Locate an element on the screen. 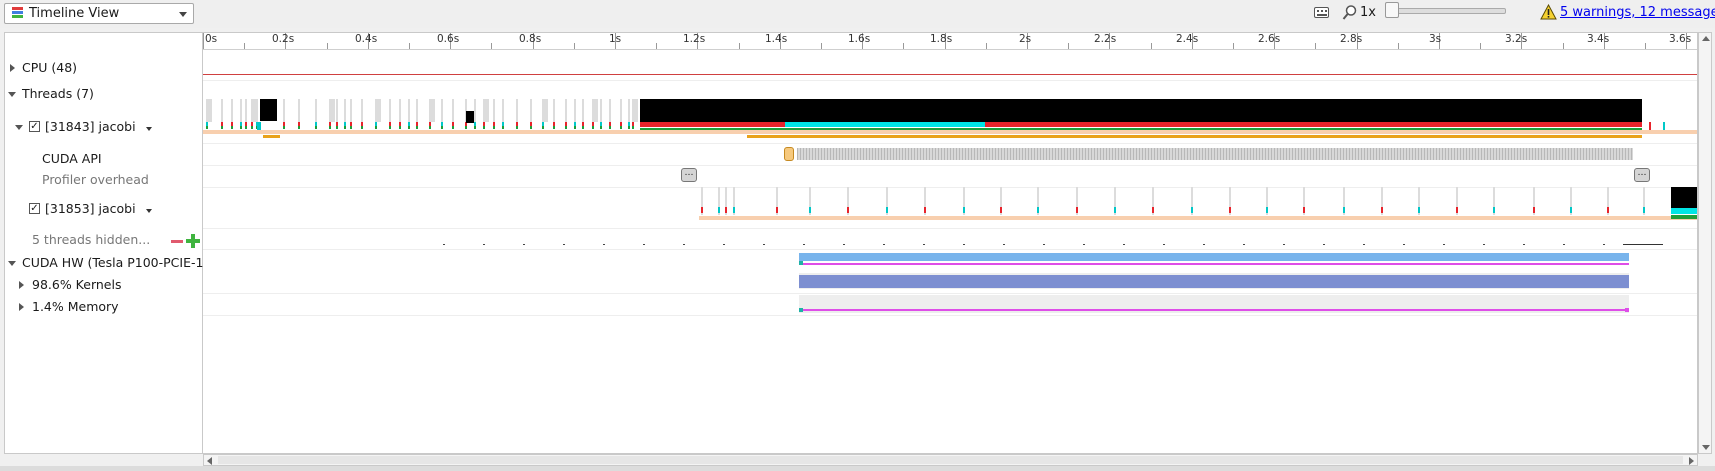 This screenshot has height=471, width=1715. warnings-link: 5 warnings, 12 messages is located at coordinates (1637, 12).